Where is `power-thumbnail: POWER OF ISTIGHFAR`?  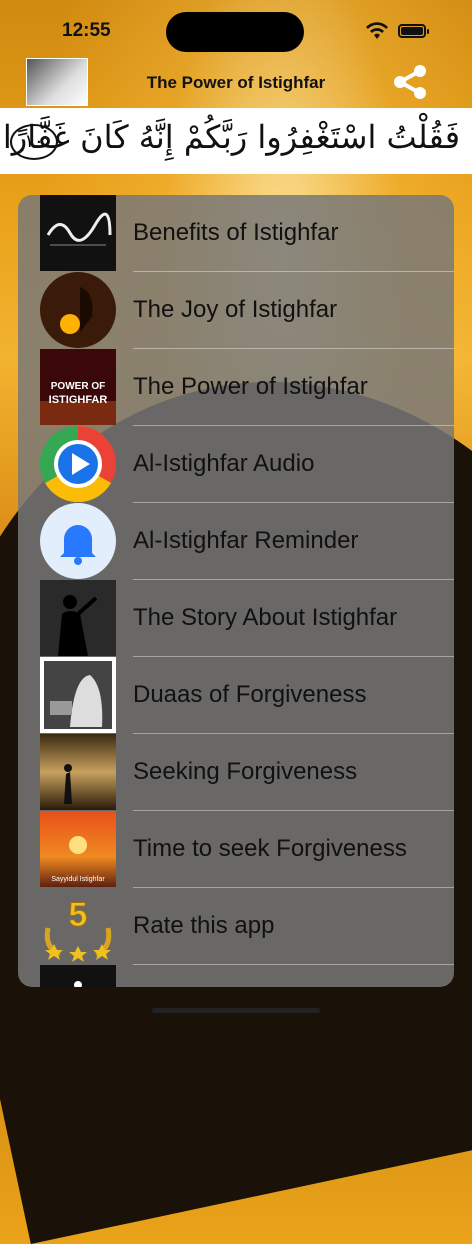 power-thumbnail: POWER OF ISTIGHFAR is located at coordinates (78, 387).